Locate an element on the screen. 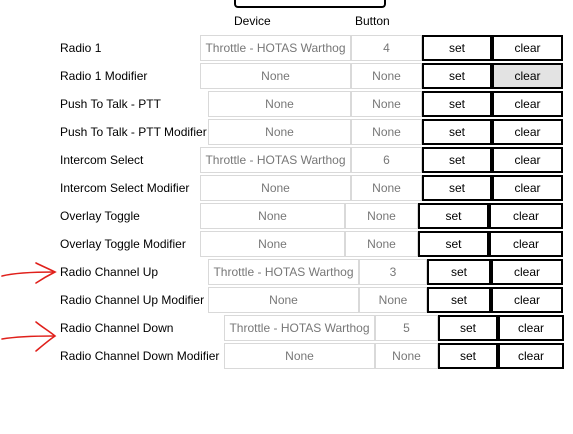  binding-label: Intercom Select is located at coordinates (102, 160).